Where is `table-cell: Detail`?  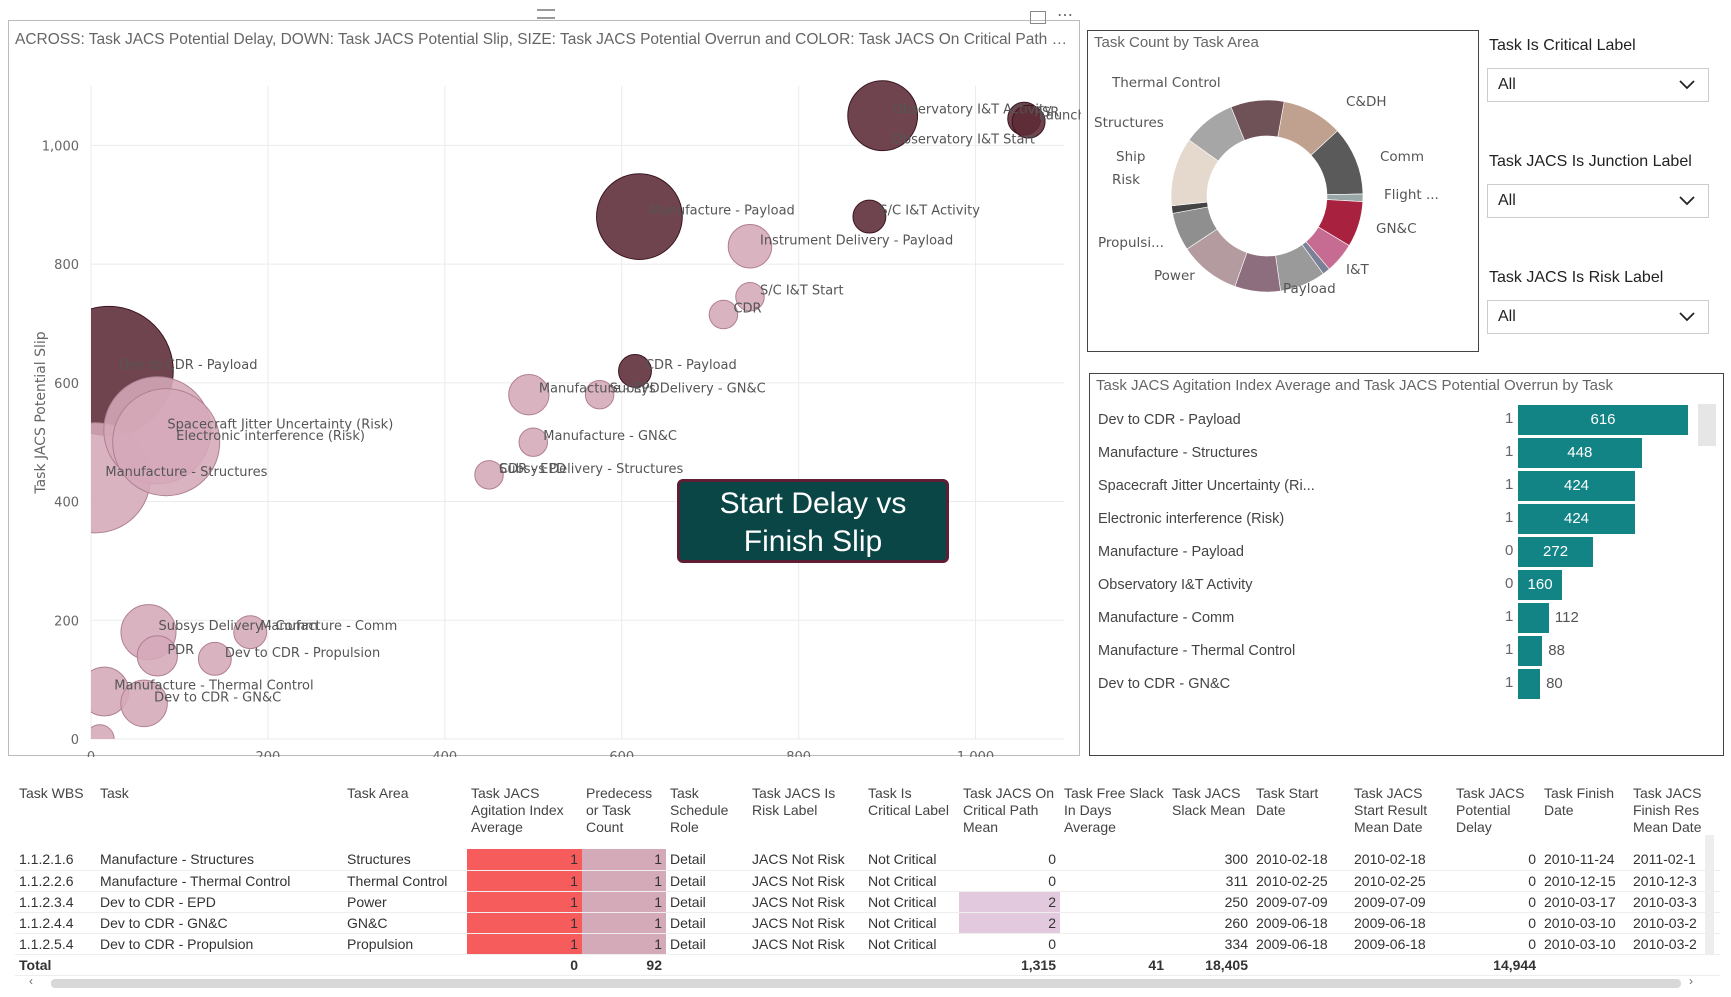
table-cell: Detail is located at coordinates (707, 881).